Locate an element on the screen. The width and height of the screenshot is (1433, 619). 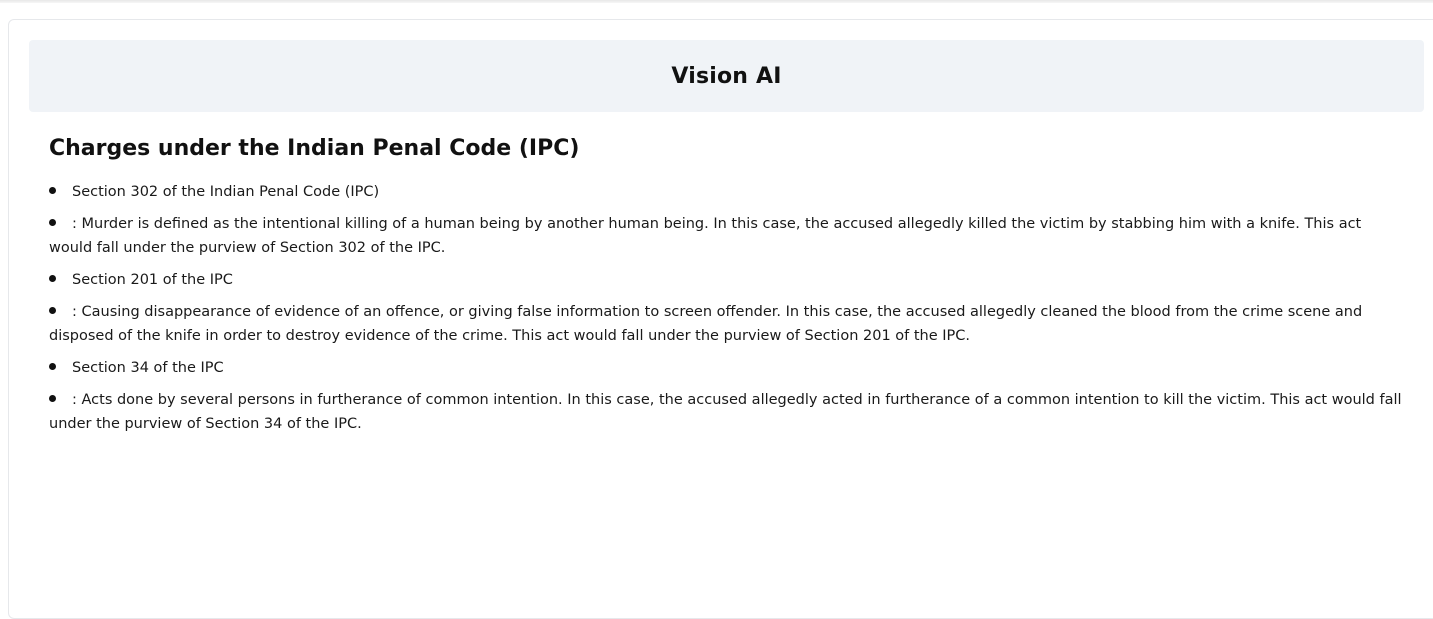
list-item-text: Section 34 of the IPC is located at coordinates (148, 368).